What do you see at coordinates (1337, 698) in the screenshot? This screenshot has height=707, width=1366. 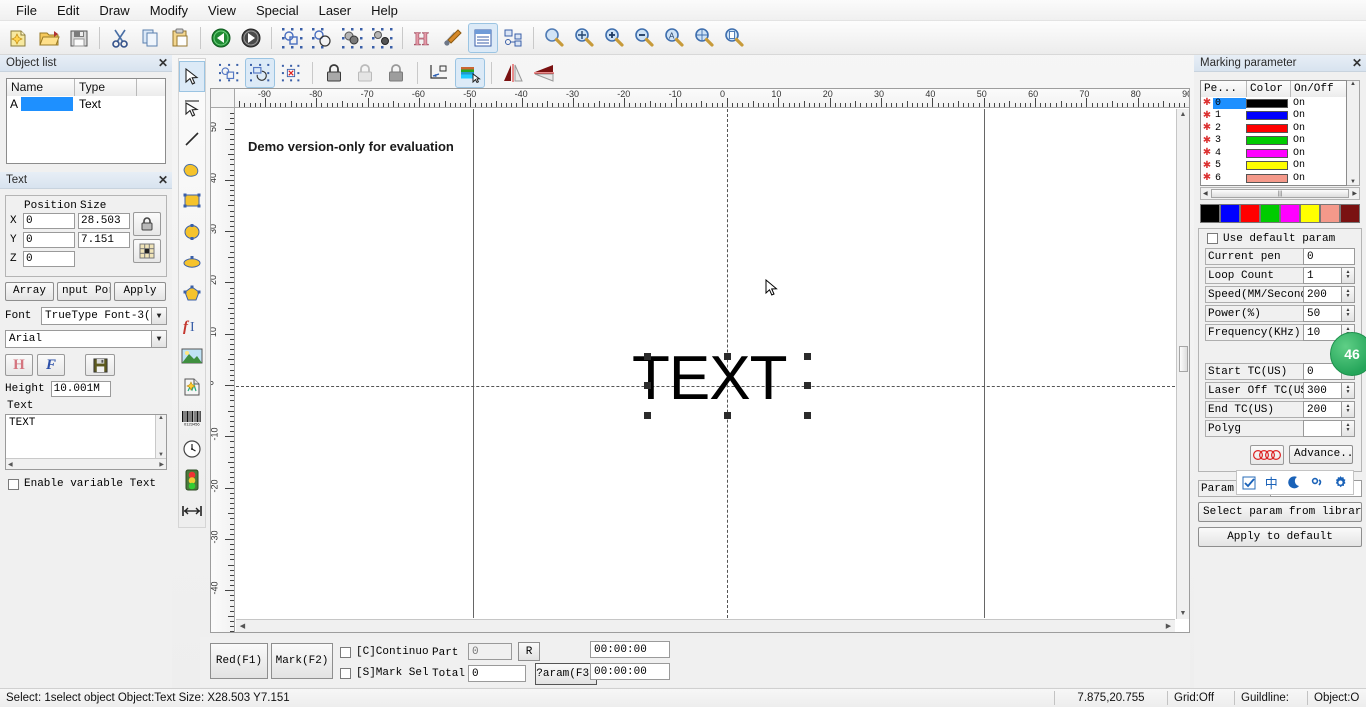 I see `status-object: Object:O` at bounding box center [1337, 698].